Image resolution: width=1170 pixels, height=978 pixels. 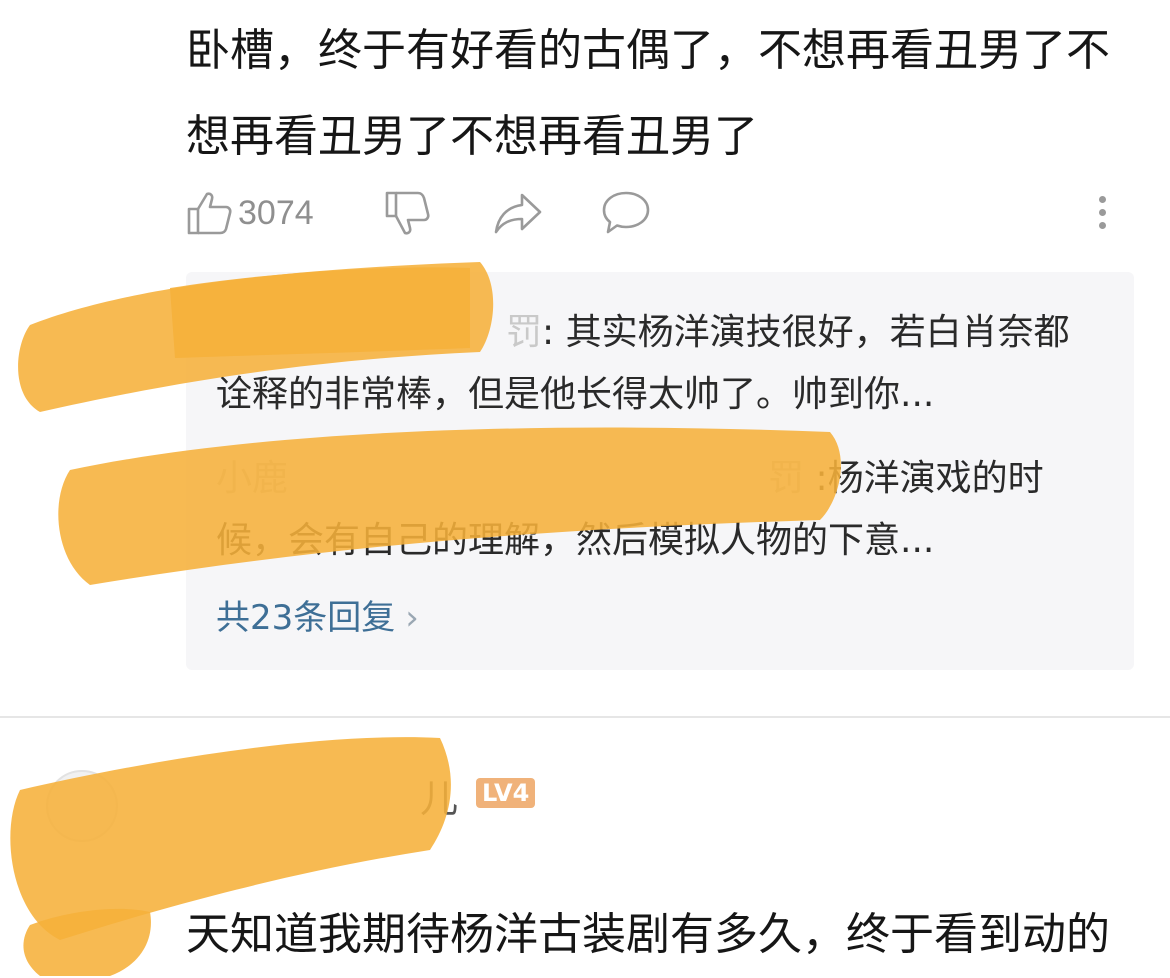 What do you see at coordinates (210, 213) in the screenshot?
I see `thumbs-up-icon` at bounding box center [210, 213].